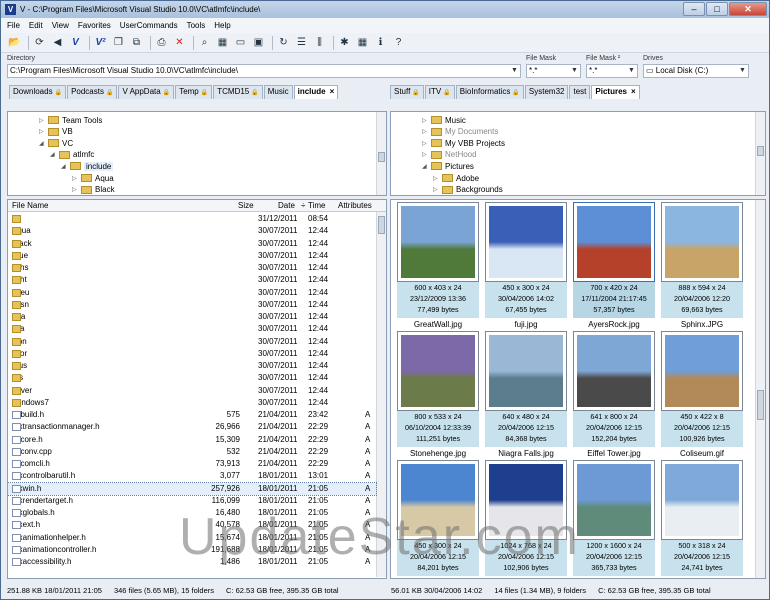 This screenshot has width=770, height=600. I want to click on columns-view-icon: ⫼, so click(319, 42).